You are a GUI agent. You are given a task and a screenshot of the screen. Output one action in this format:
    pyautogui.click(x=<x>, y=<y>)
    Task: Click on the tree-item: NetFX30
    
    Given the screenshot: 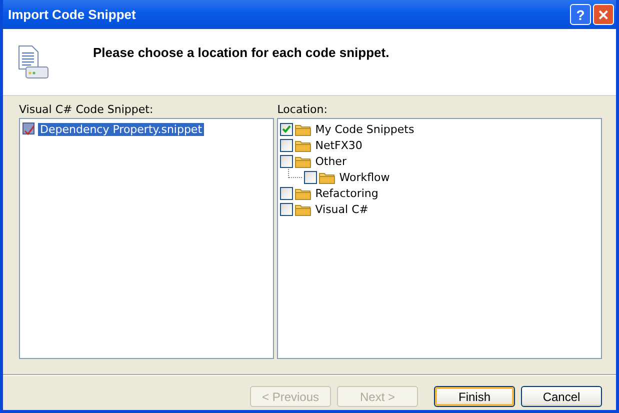 What is the action you would take?
    pyautogui.click(x=338, y=145)
    